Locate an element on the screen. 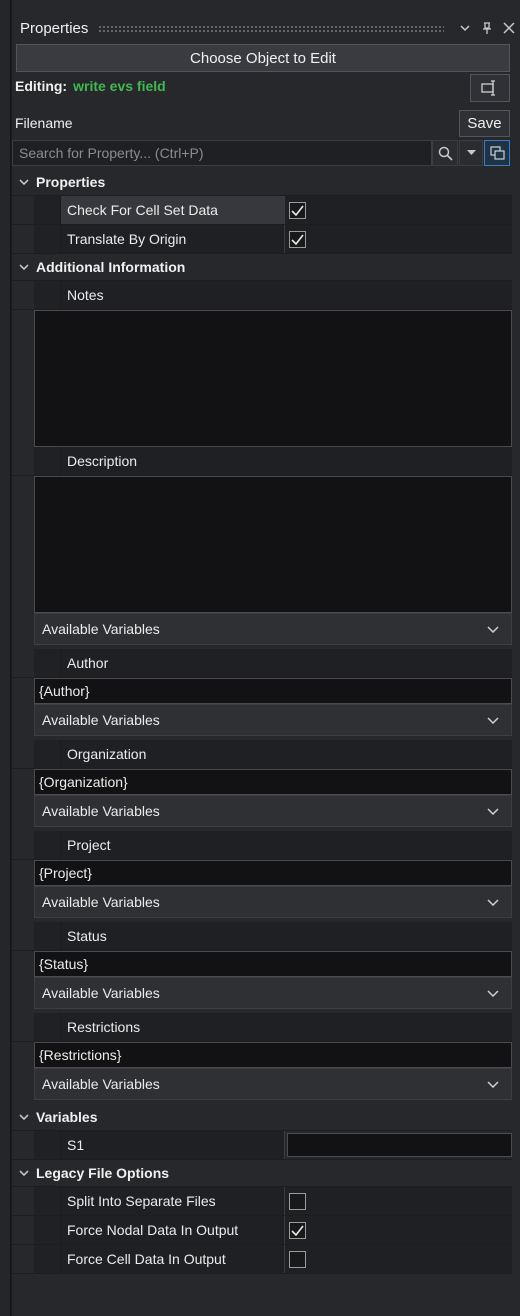  property-name: Split Into Separate Files is located at coordinates (173, 1201).